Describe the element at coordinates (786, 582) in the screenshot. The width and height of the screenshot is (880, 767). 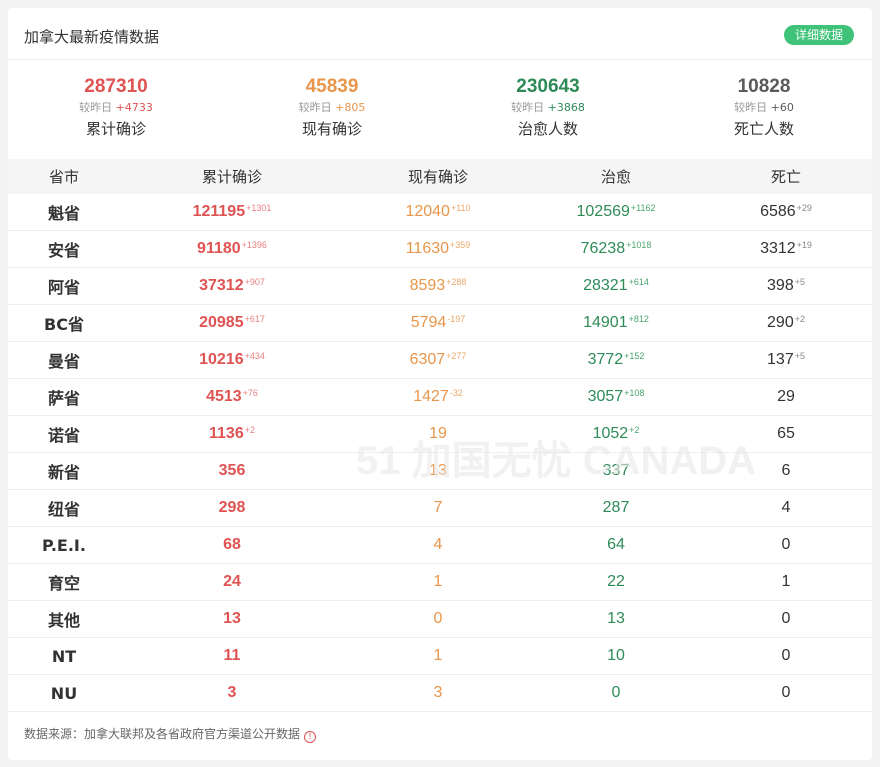
I see `cell-death: 1` at that location.